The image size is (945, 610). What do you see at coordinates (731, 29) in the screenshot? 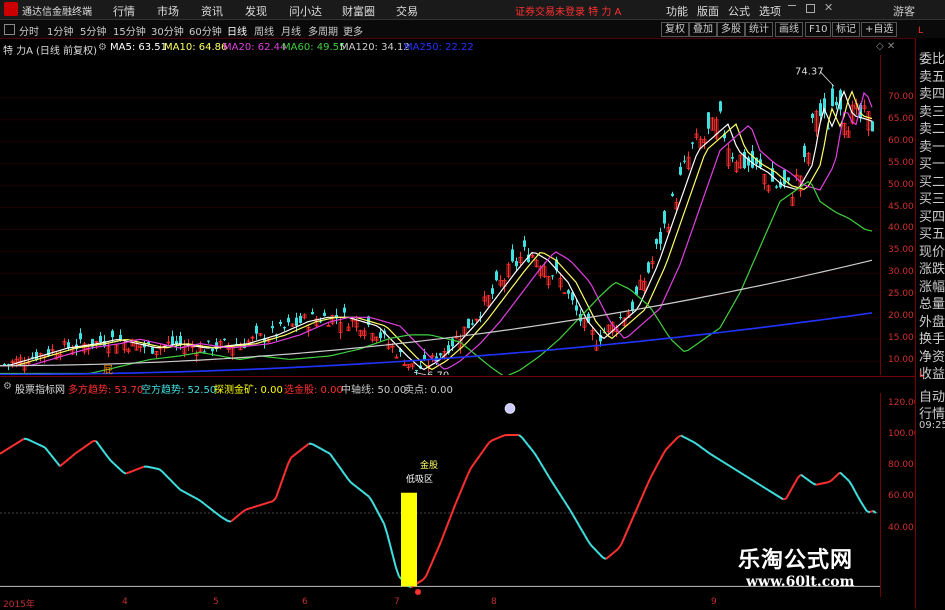
I see `btn-duogu: 多股` at bounding box center [731, 29].